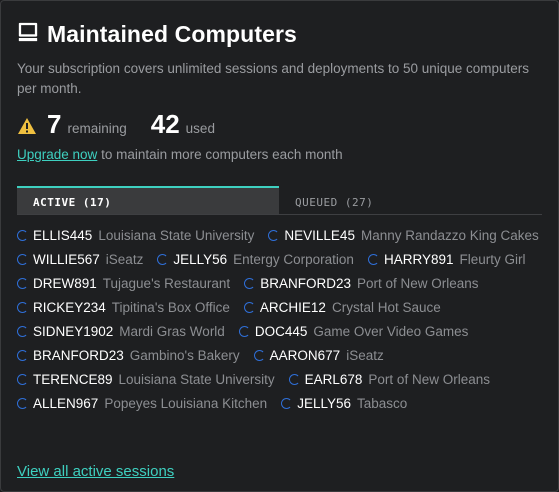 The height and width of the screenshot is (492, 559). I want to click on computer-icon, so click(28, 34).